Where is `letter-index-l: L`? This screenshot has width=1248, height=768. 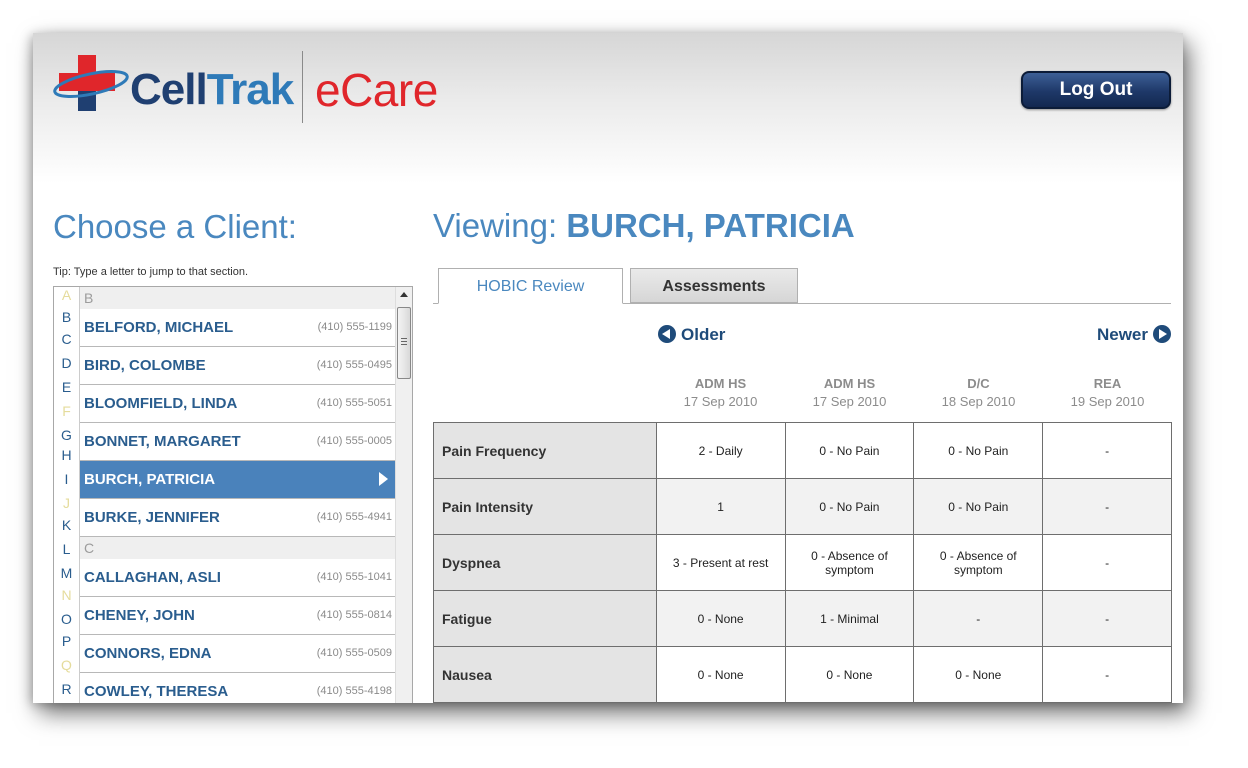 letter-index-l: L is located at coordinates (66, 549).